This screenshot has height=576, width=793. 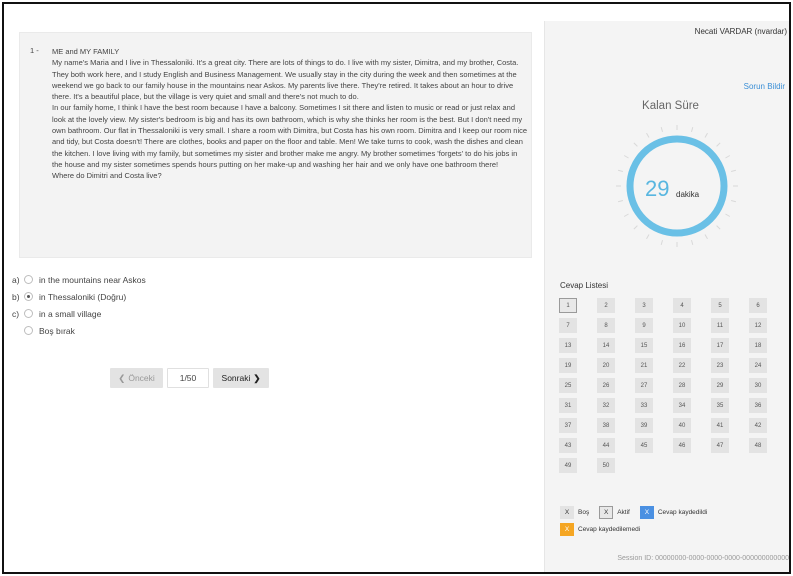 I want to click on legend-label-unsaved: Cevap kaydedilemedi, so click(x=609, y=529).